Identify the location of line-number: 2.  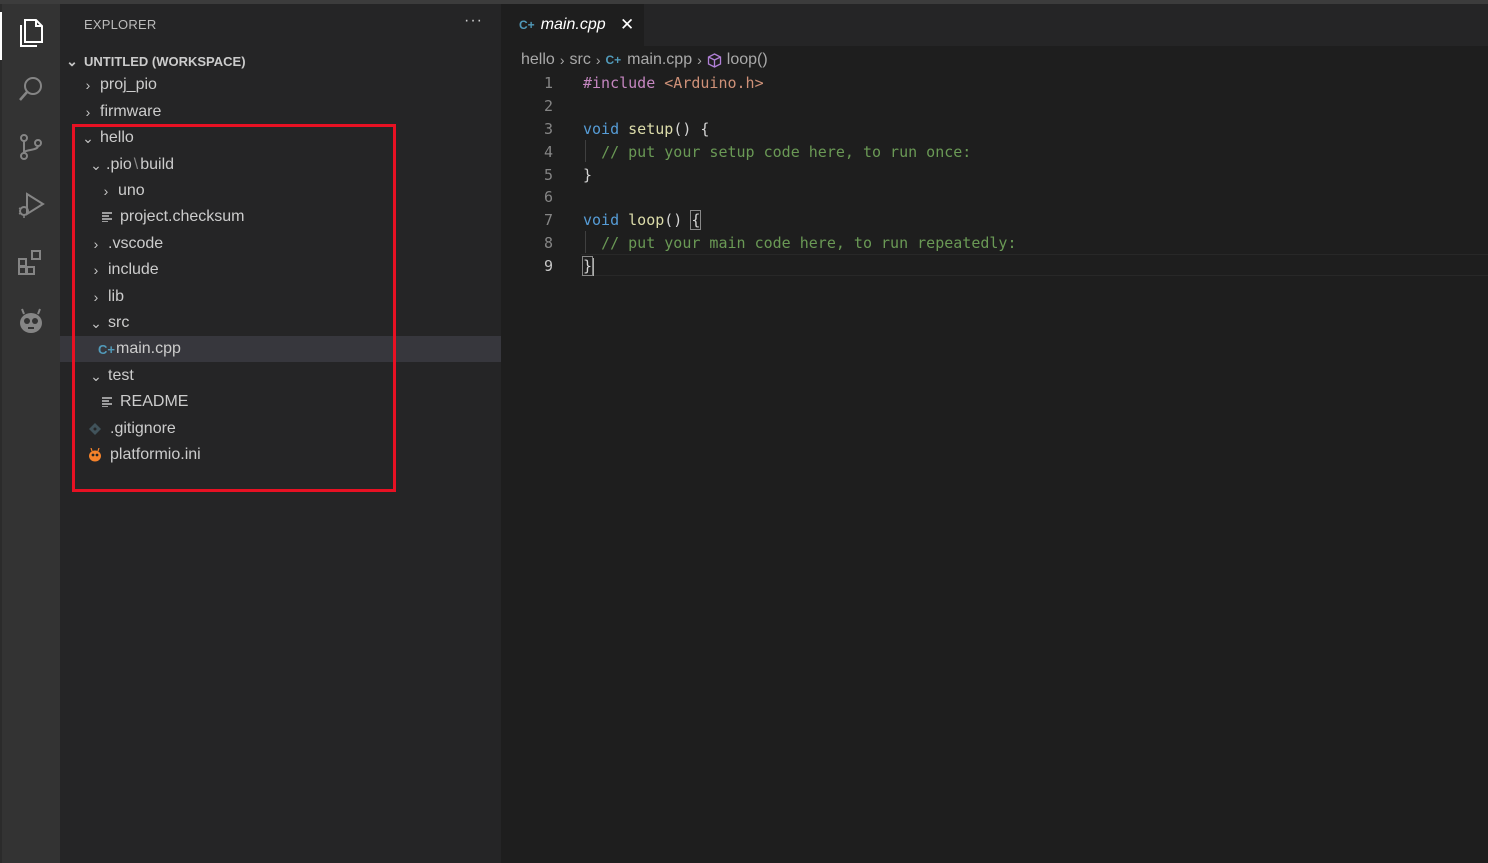
(548, 106).